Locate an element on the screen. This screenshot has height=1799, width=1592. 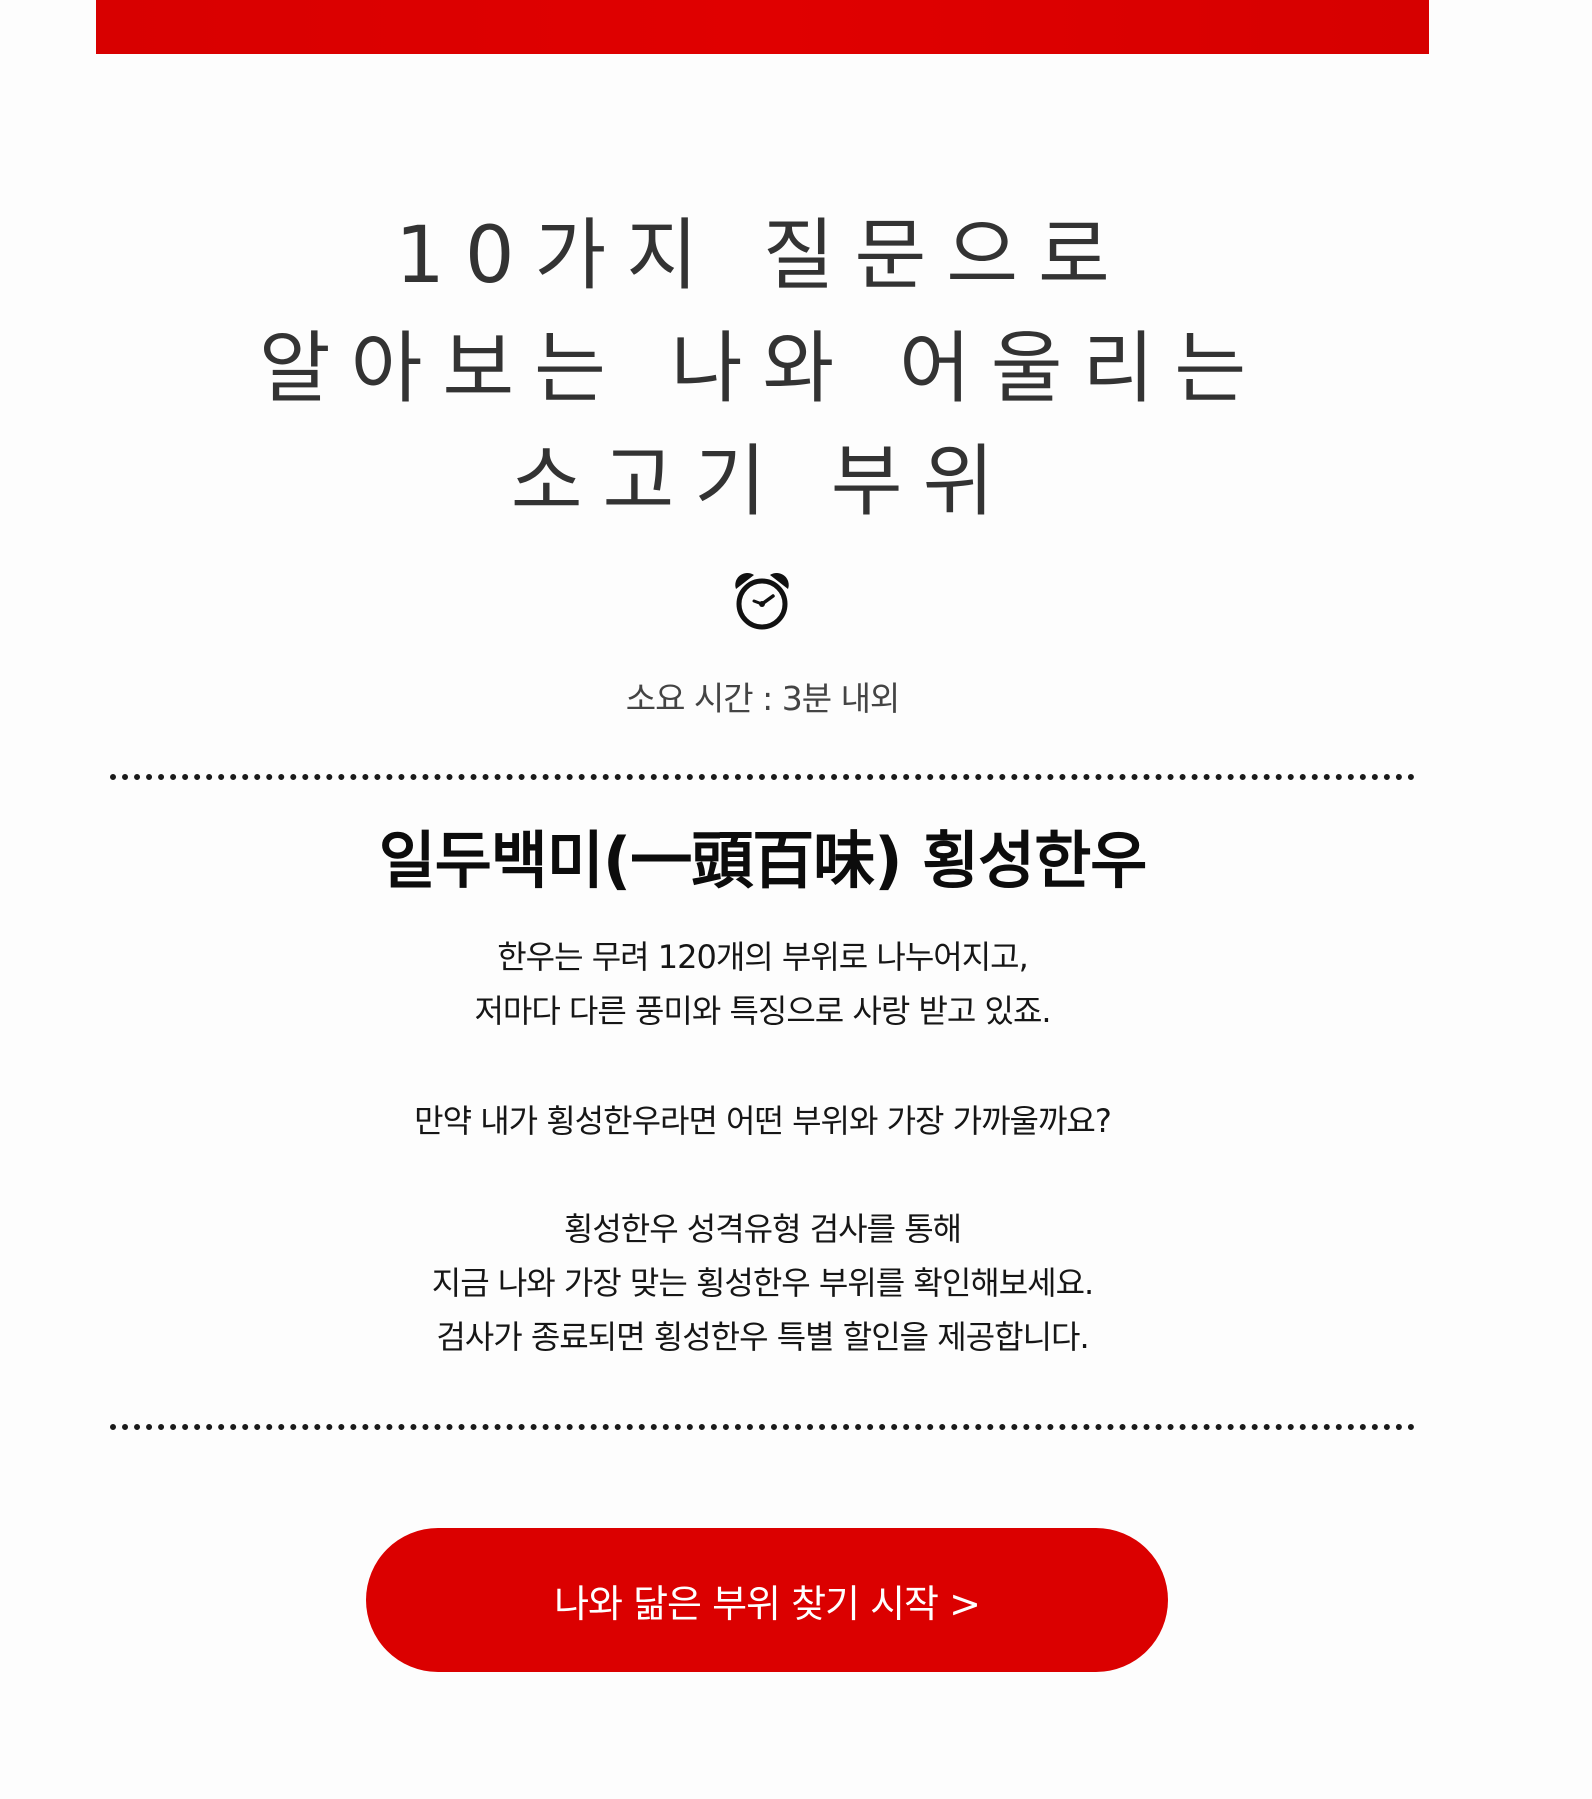
top-banner is located at coordinates (762, 27).